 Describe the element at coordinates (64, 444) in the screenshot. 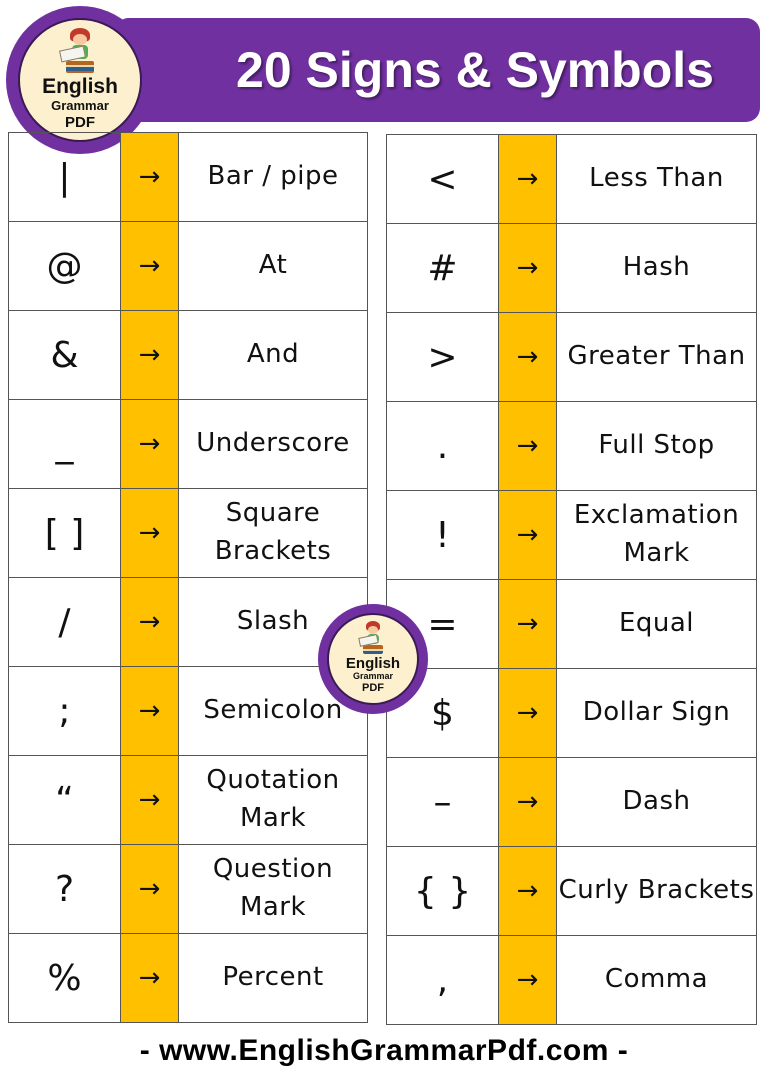

I see `symbol-glyph: _` at that location.